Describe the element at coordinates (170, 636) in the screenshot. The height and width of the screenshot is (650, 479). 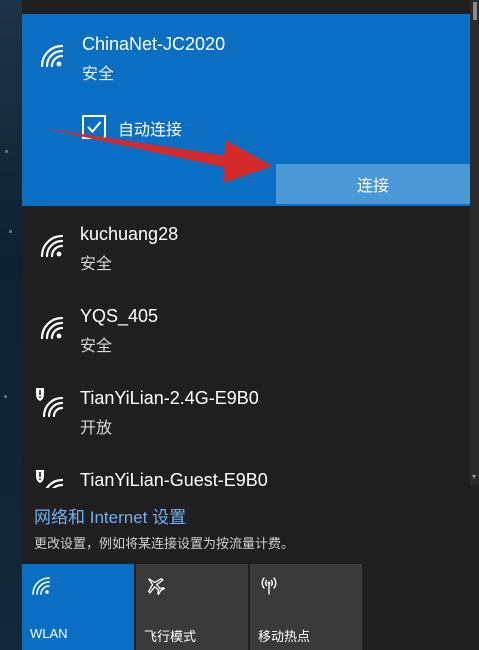
I see `tile-label: 飞行模式` at that location.